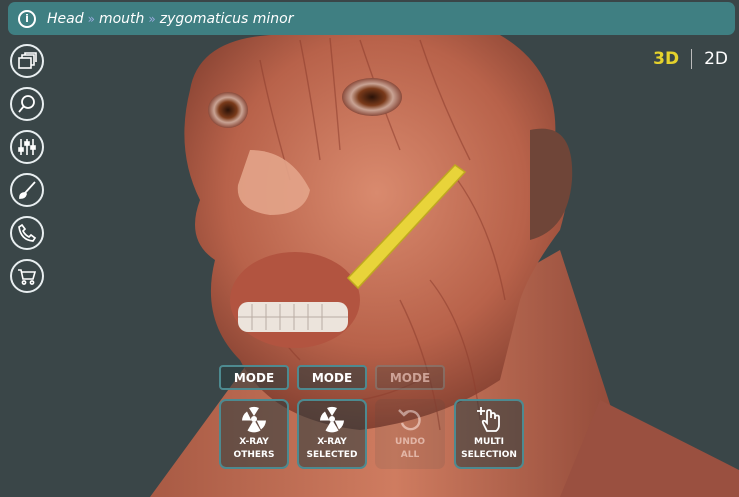 The height and width of the screenshot is (497, 739). Describe the element at coordinates (410, 455) in the screenshot. I see `undo-all-line2: ALL` at that location.